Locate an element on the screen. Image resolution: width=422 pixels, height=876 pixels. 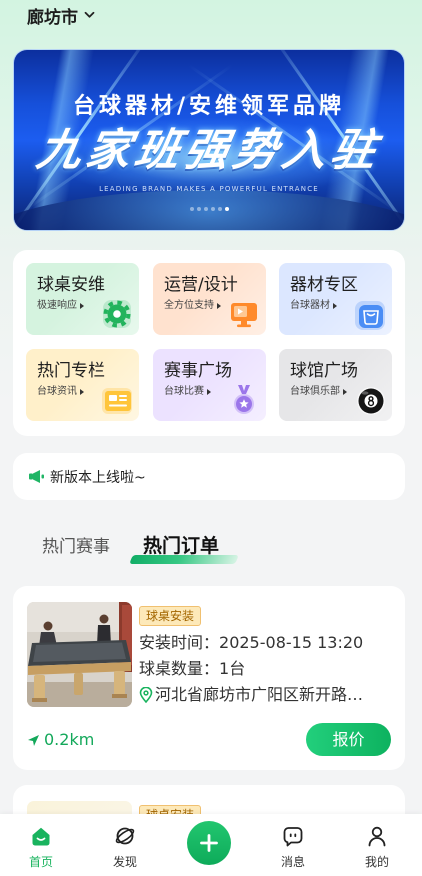
tile-venue-plaza: 球馆广场 台球俱乐部 is located at coordinates (335, 385).